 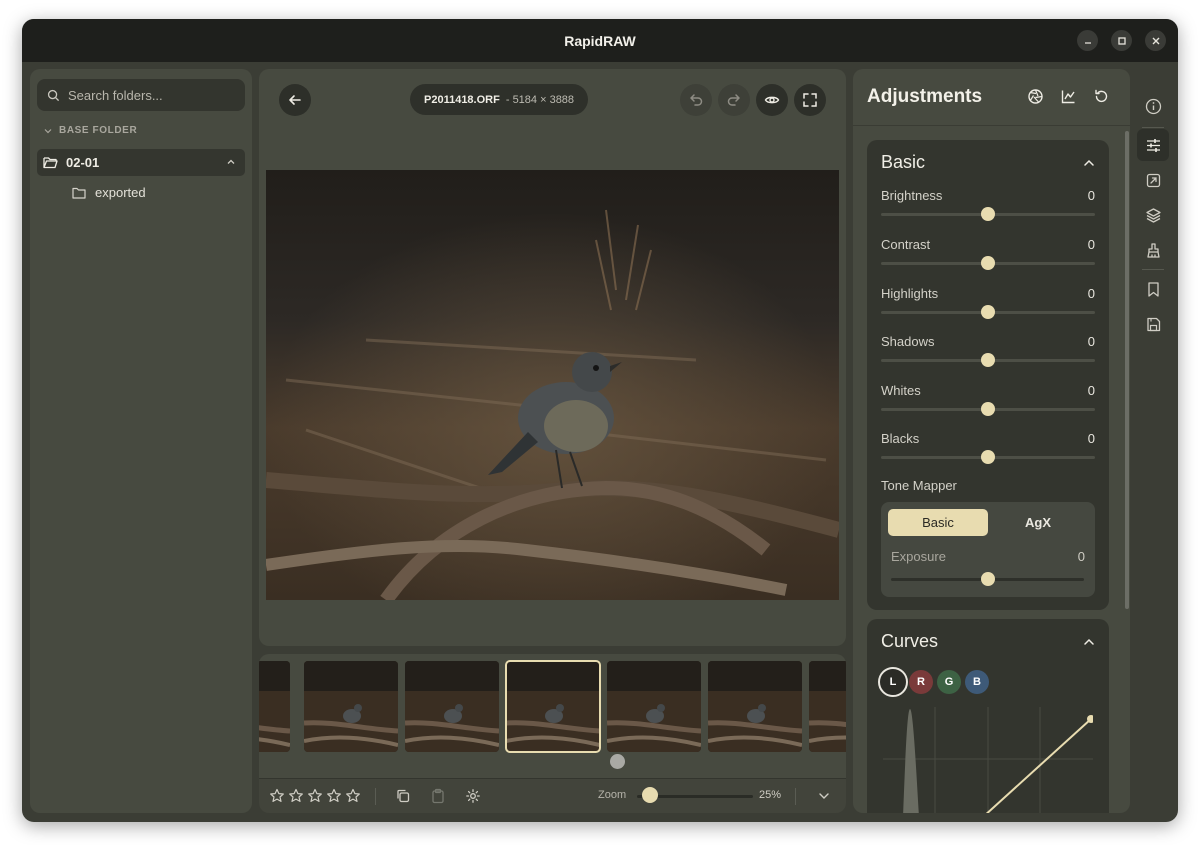 I want to click on thumbnail-selected, so click(x=553, y=706).